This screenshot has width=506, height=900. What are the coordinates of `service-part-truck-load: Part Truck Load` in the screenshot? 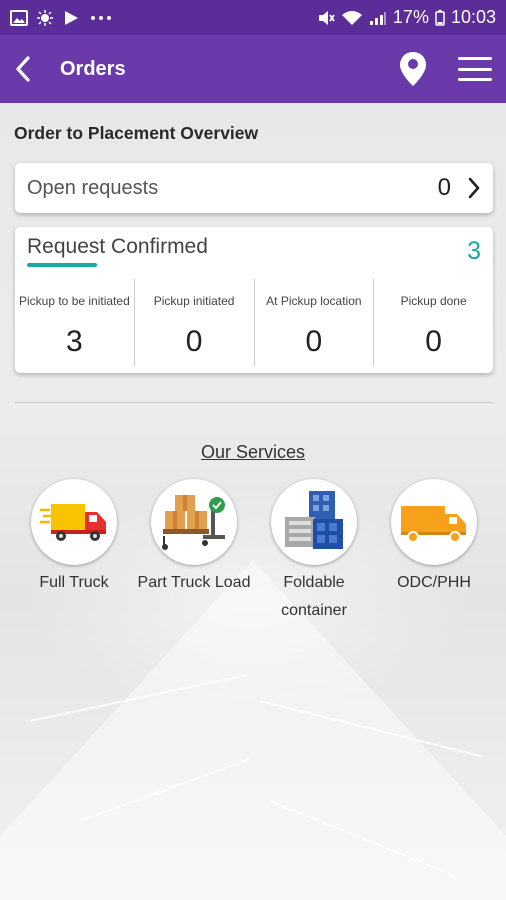 It's located at (194, 538).